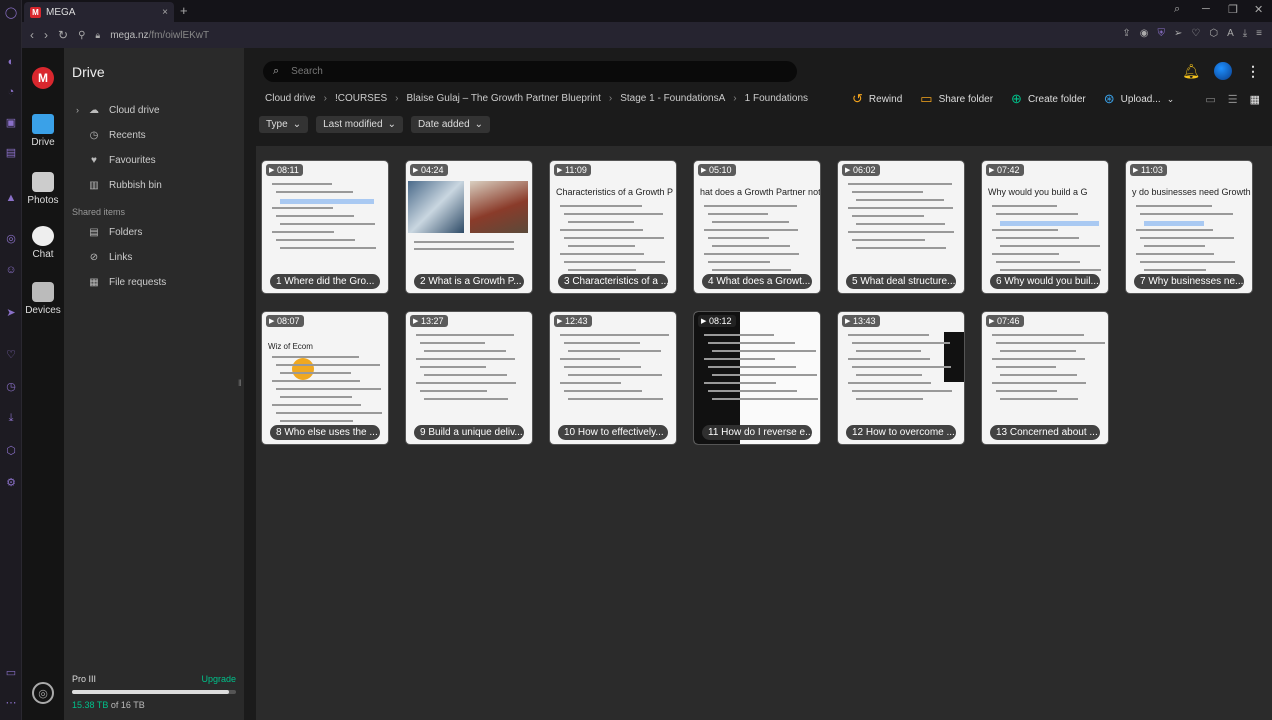 The height and width of the screenshot is (720, 1272). Describe the element at coordinates (154, 232) in the screenshot. I see `sidebar-item-folders: ▤ Folders` at that location.